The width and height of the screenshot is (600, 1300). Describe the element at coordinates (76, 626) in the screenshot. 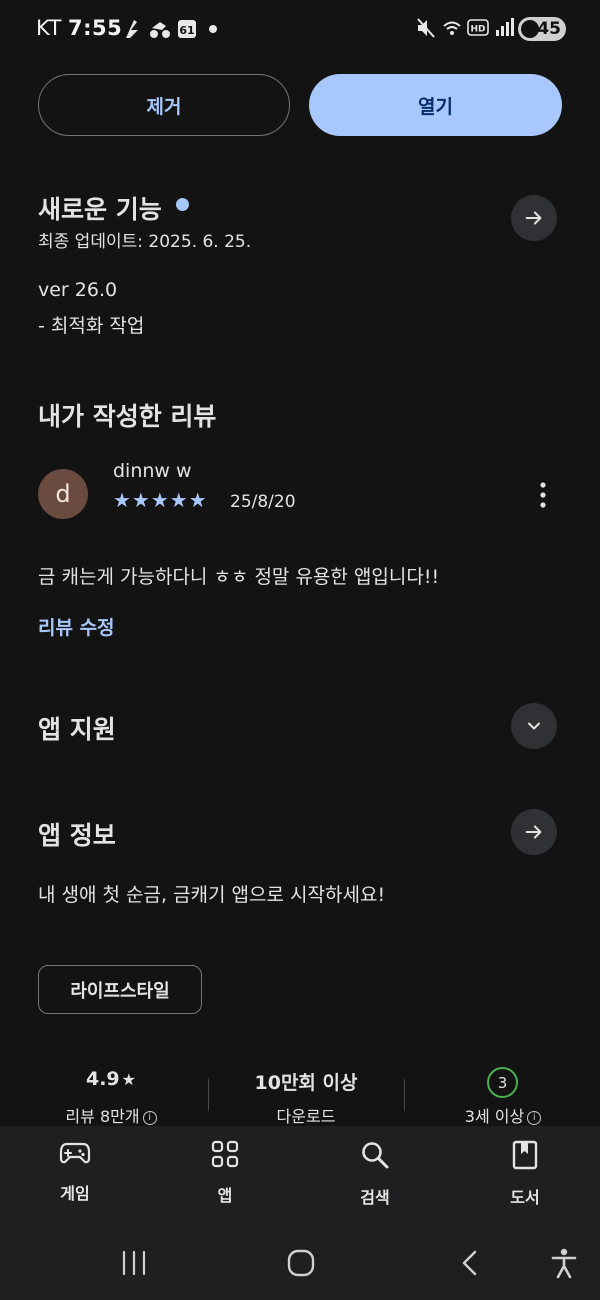

I see `edit-review-link: 리뷰 수정` at that location.